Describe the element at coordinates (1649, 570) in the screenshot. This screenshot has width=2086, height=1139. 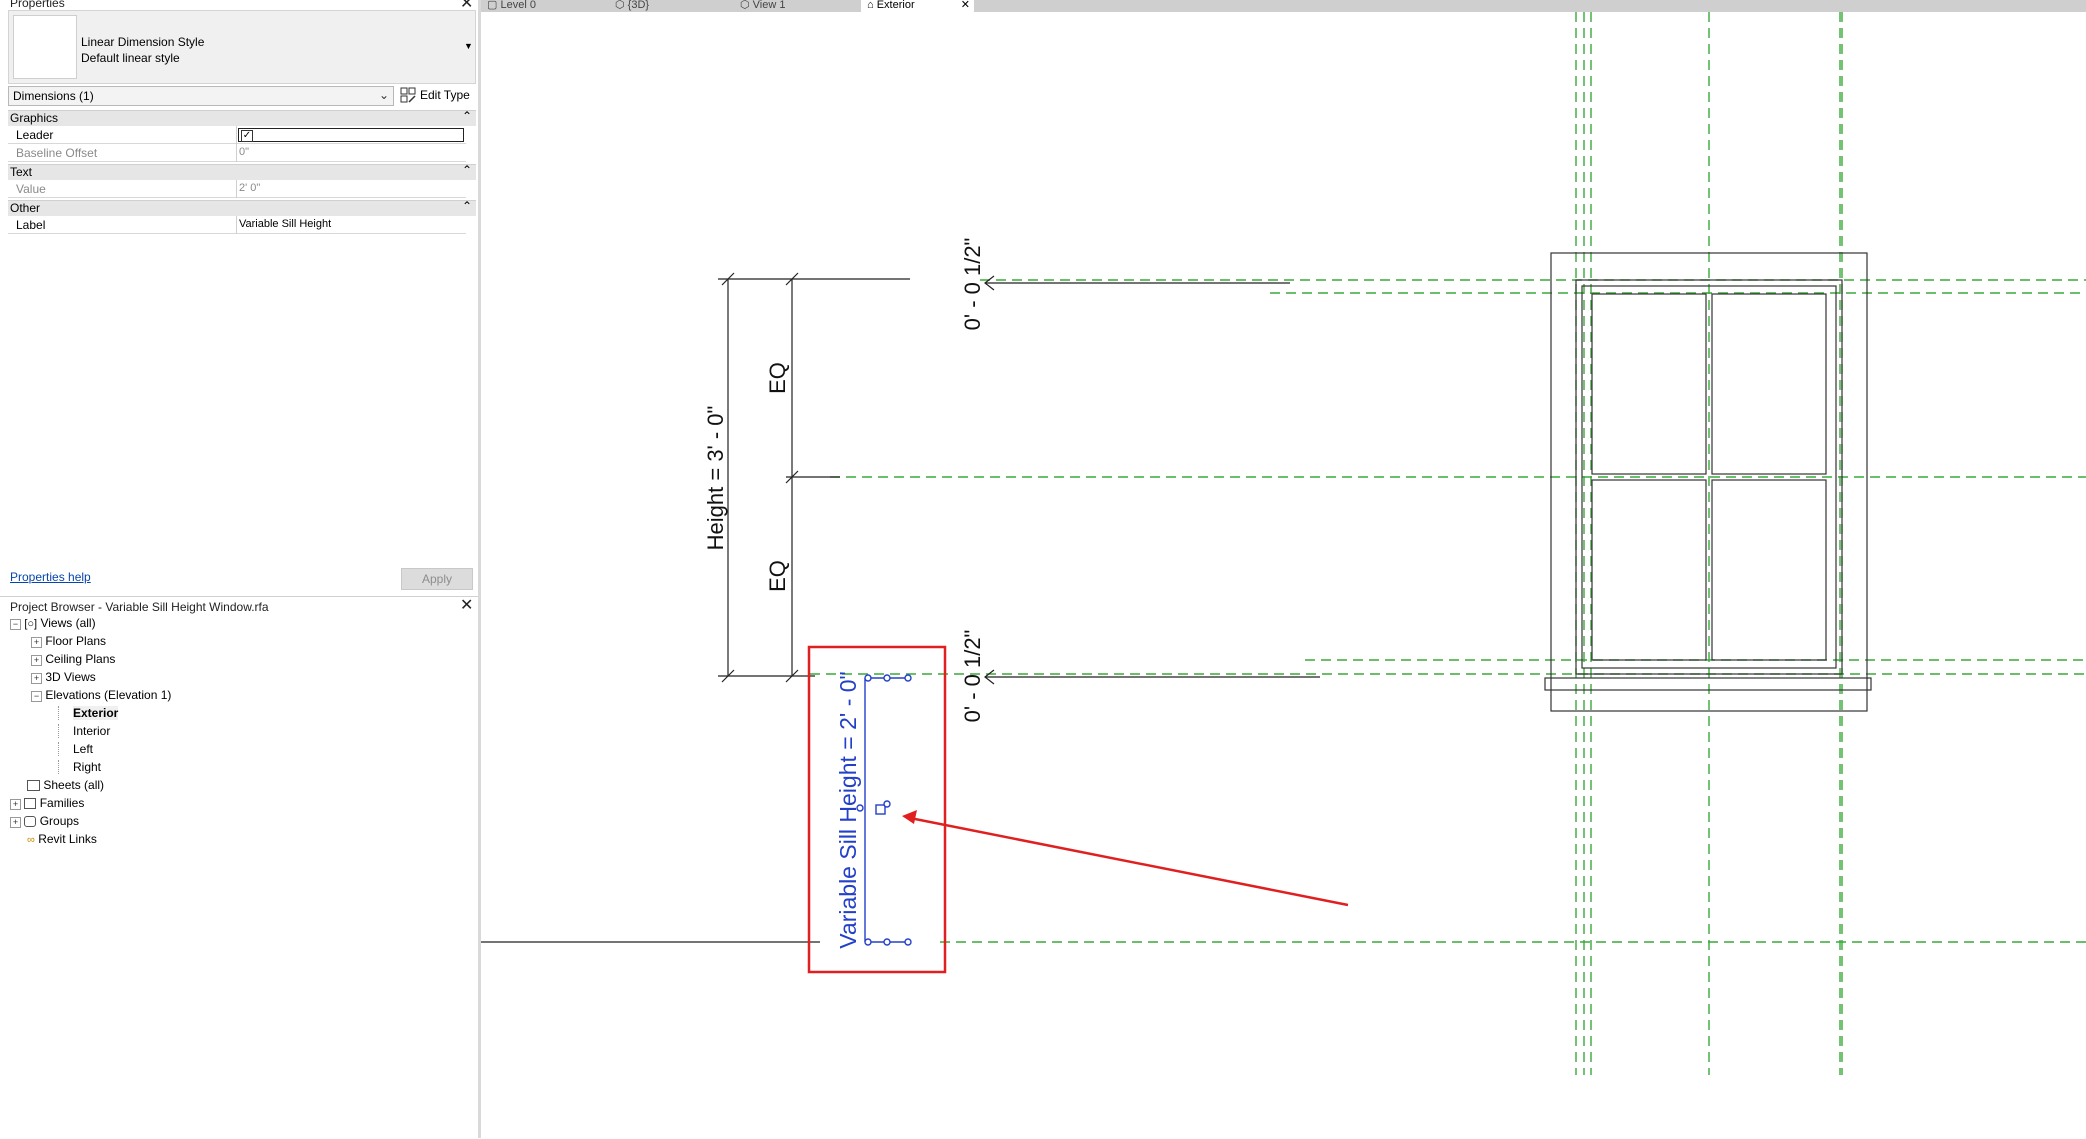
I see `window-pane-bottom-left` at that location.